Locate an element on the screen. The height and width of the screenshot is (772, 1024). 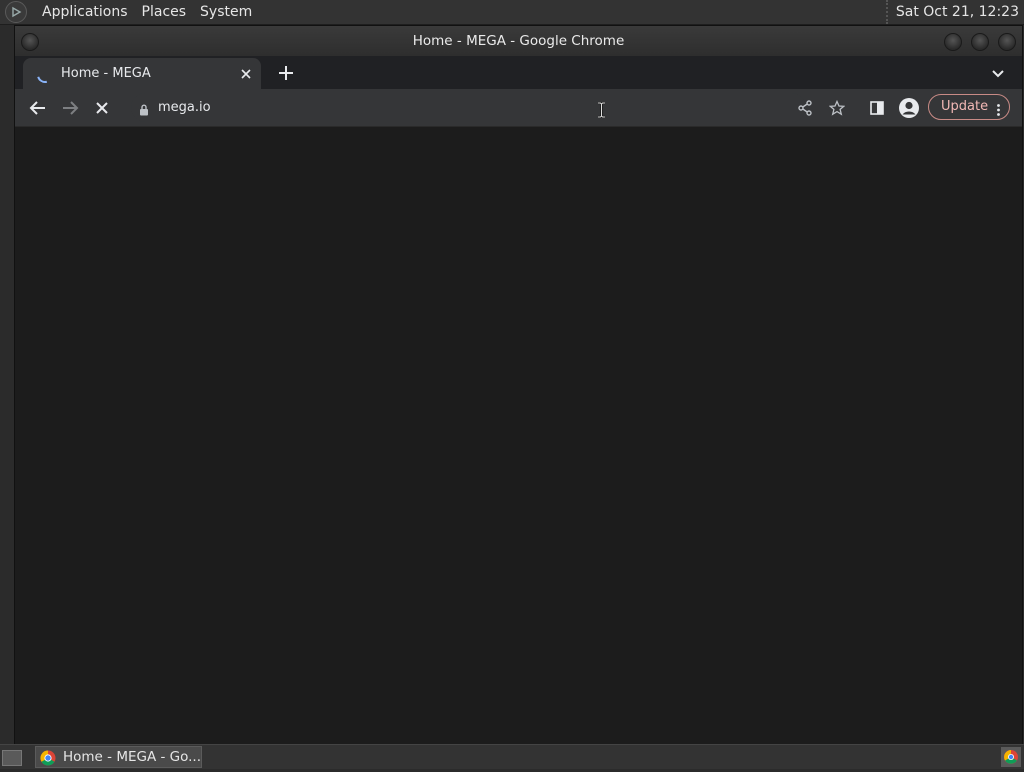
window-menu-button is located at coordinates (30, 42).